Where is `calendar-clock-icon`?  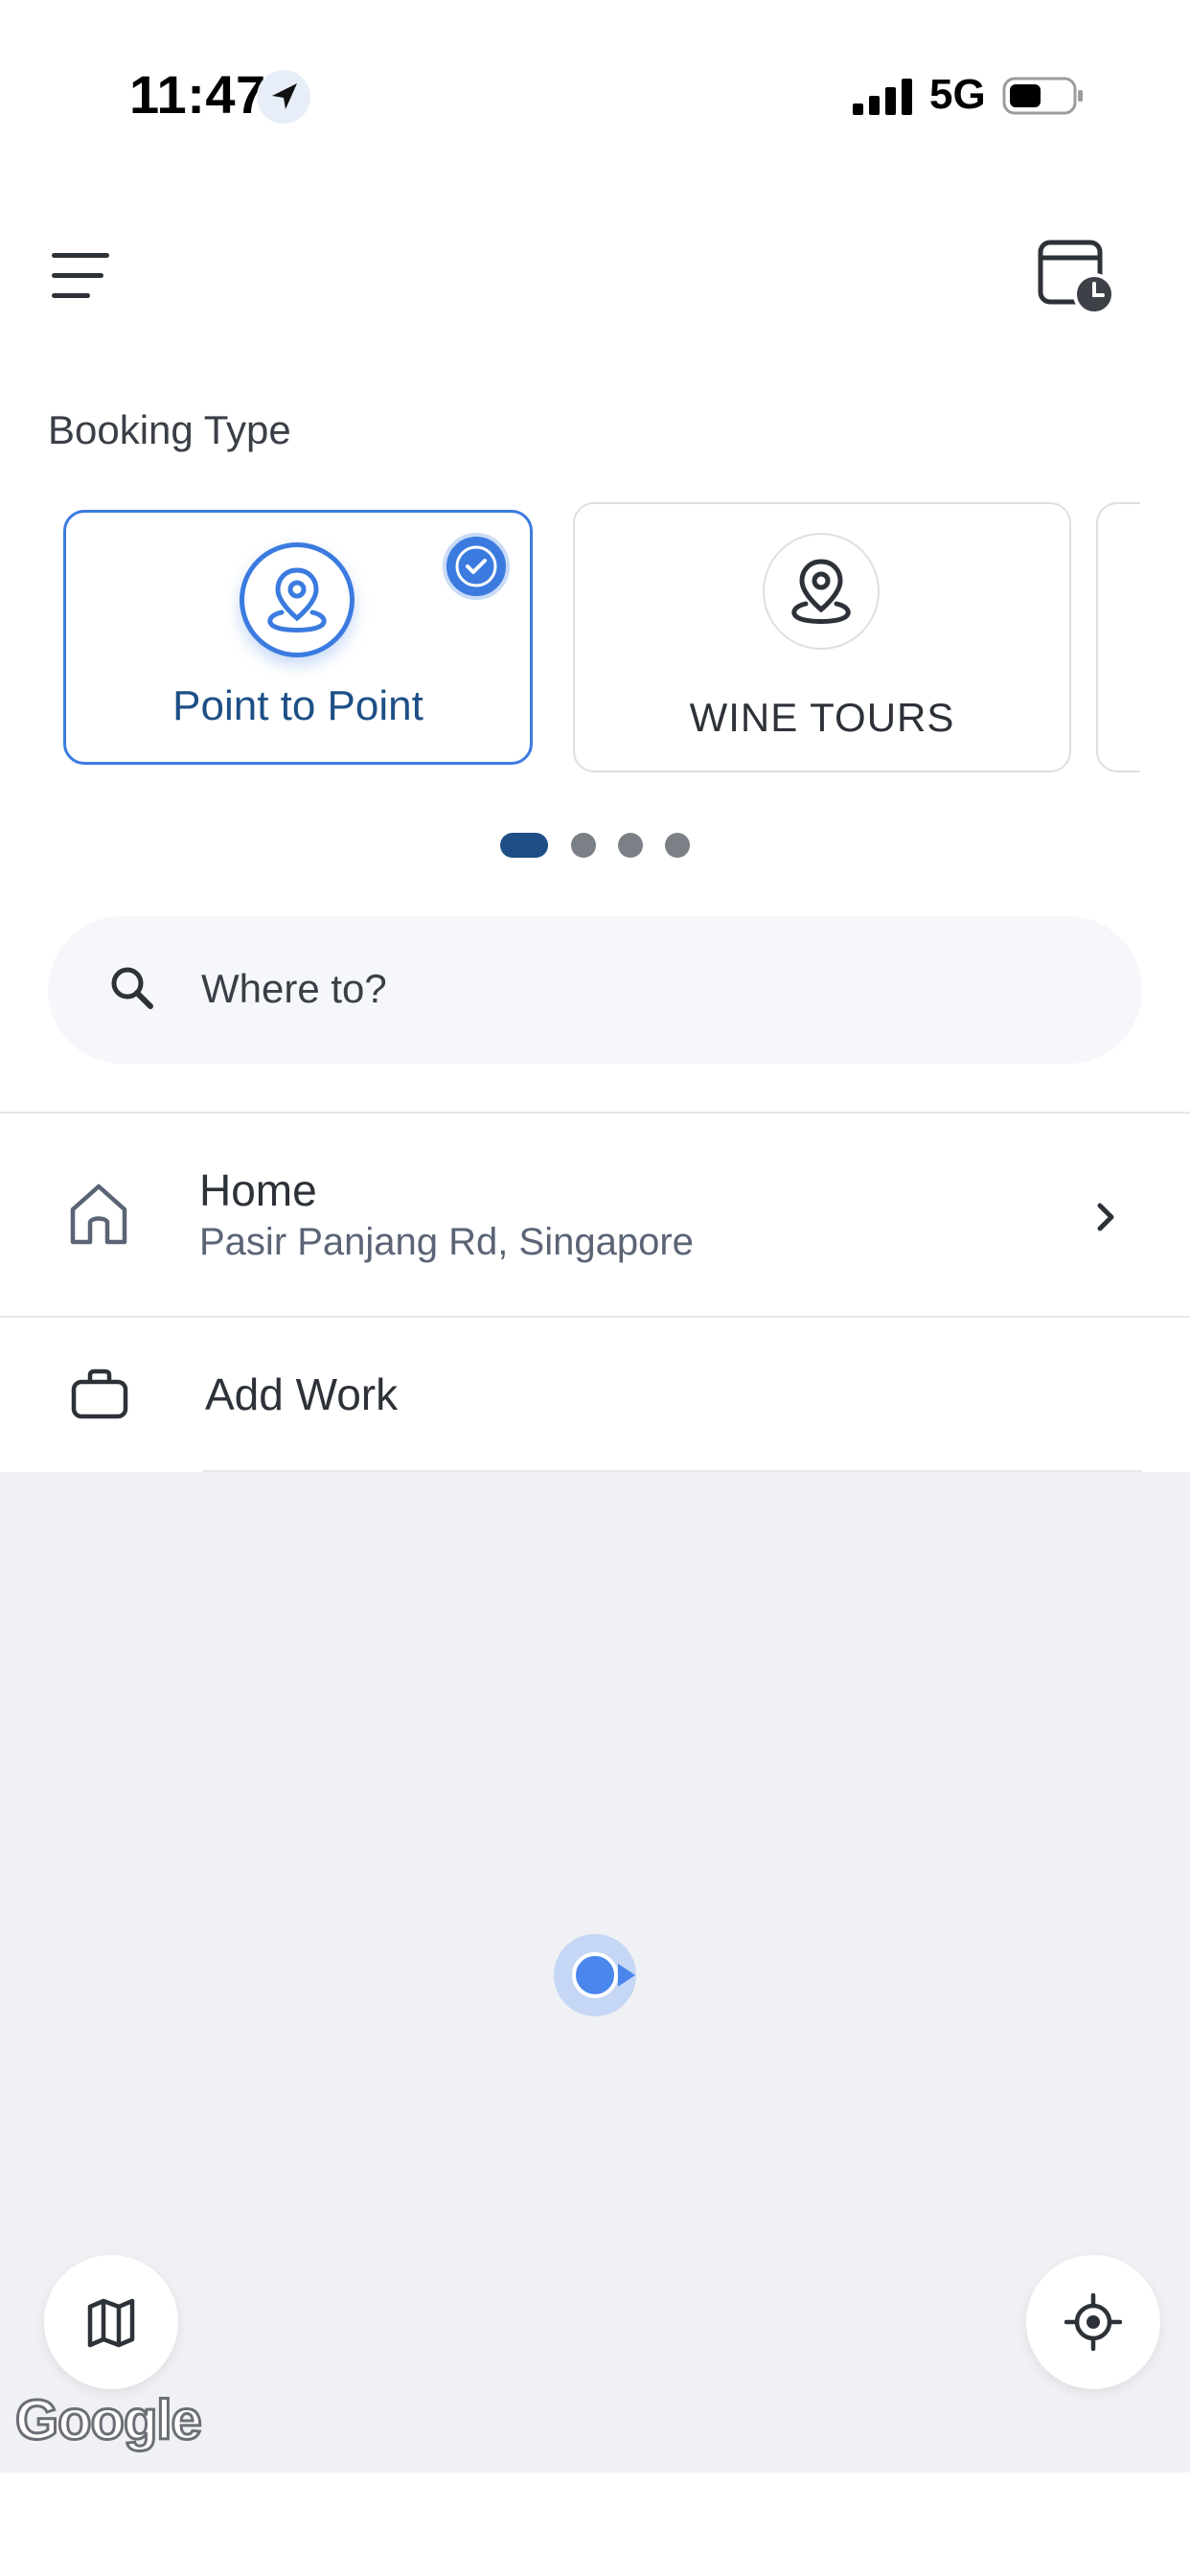
calendar-clock-icon is located at coordinates (1076, 277).